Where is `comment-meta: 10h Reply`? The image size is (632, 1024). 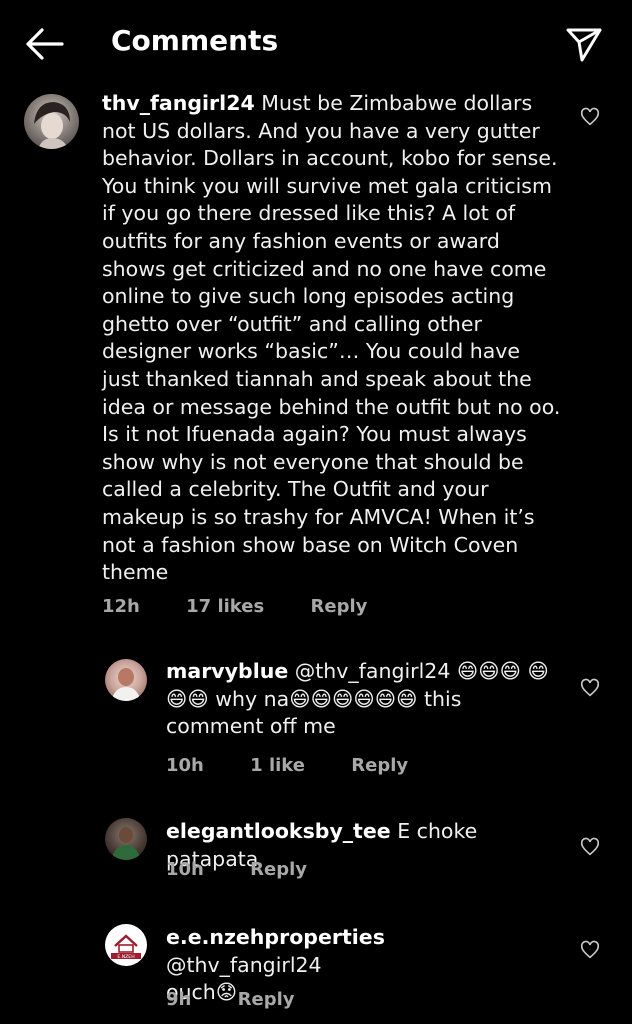
comment-meta: 10h Reply is located at coordinates (256, 869).